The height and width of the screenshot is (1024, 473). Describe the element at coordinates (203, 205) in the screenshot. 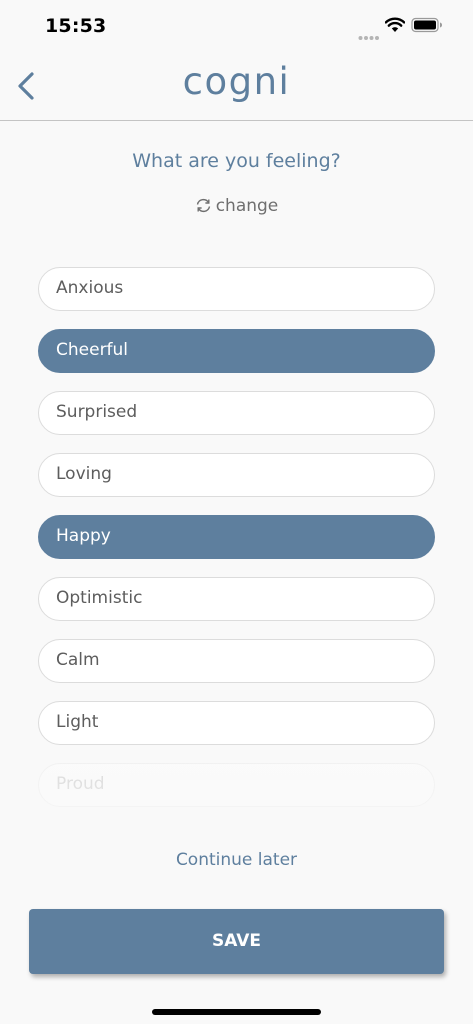

I see `refresh-icon` at that location.